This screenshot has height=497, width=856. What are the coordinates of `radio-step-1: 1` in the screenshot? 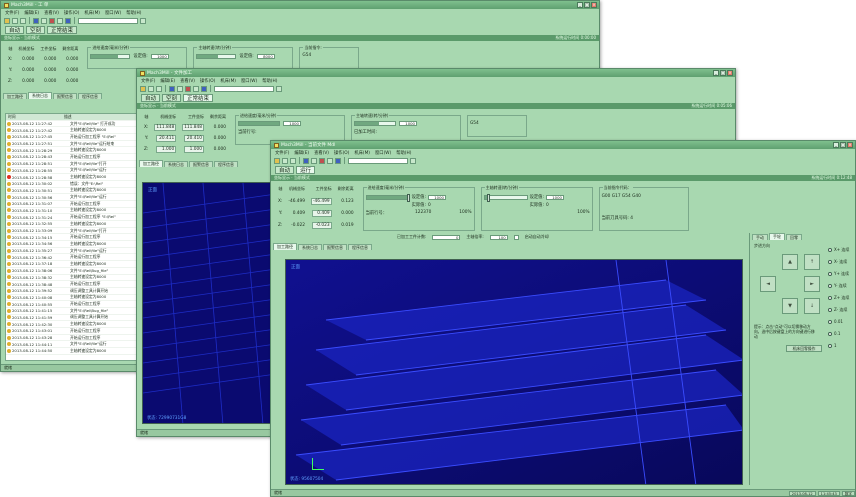 It's located at (832, 345).